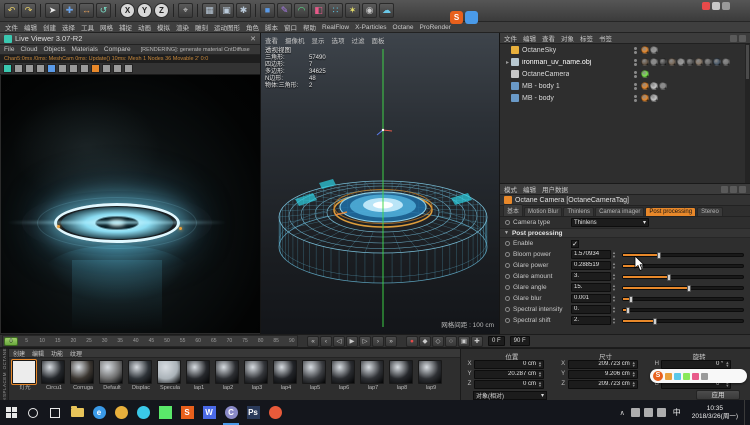  Describe the element at coordinates (374, 376) in the screenshot. I see `material-item: lap7` at that location.